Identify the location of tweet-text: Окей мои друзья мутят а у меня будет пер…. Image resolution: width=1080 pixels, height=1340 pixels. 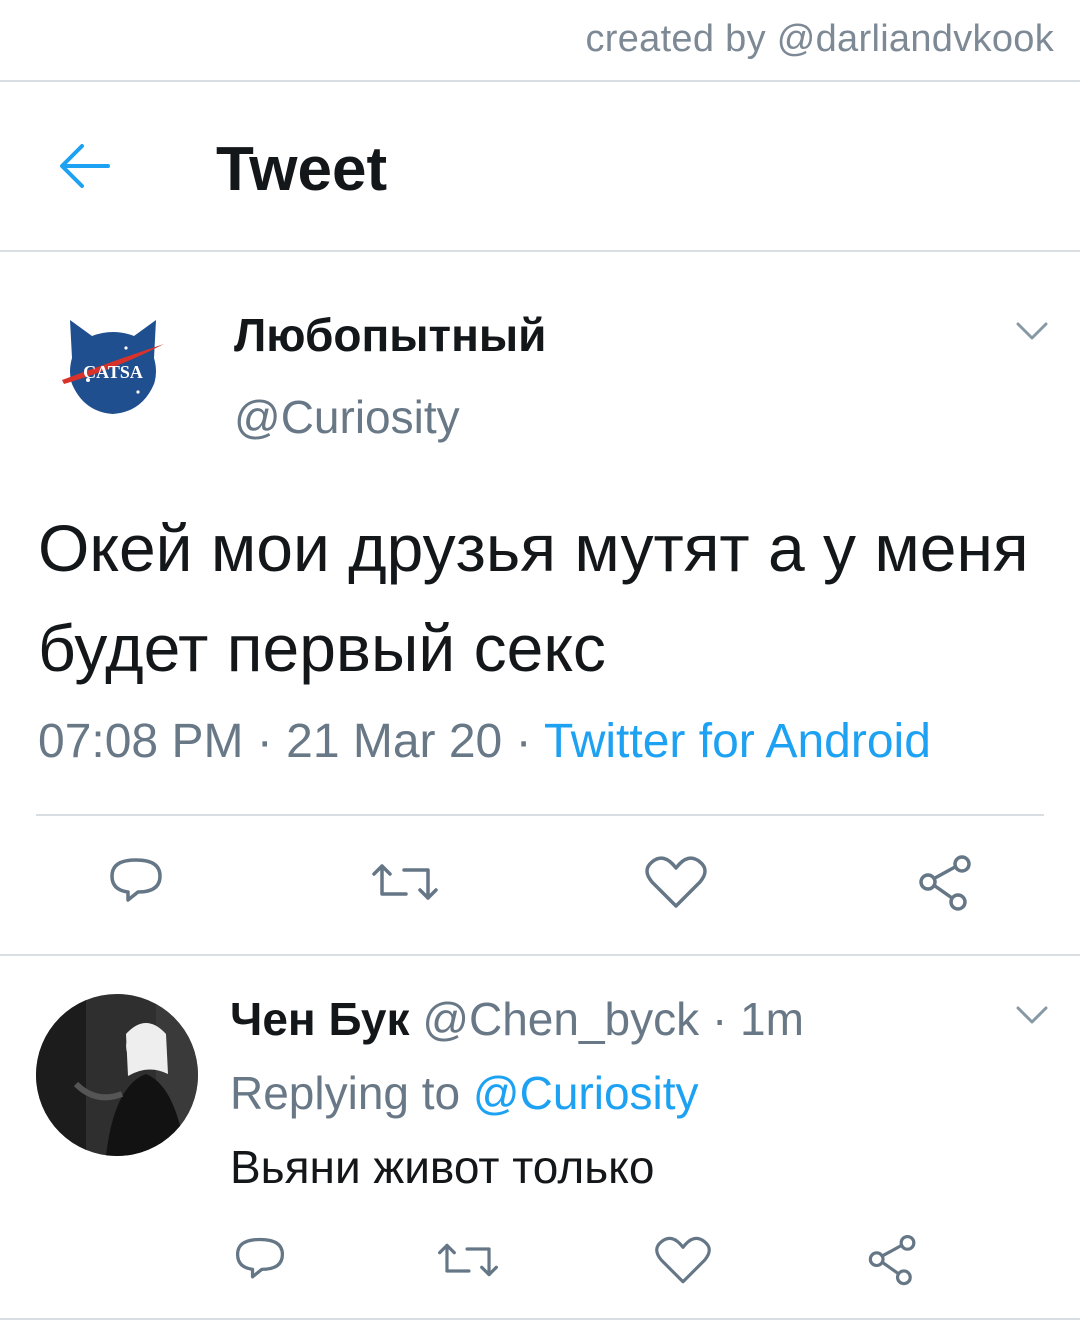
(533, 598).